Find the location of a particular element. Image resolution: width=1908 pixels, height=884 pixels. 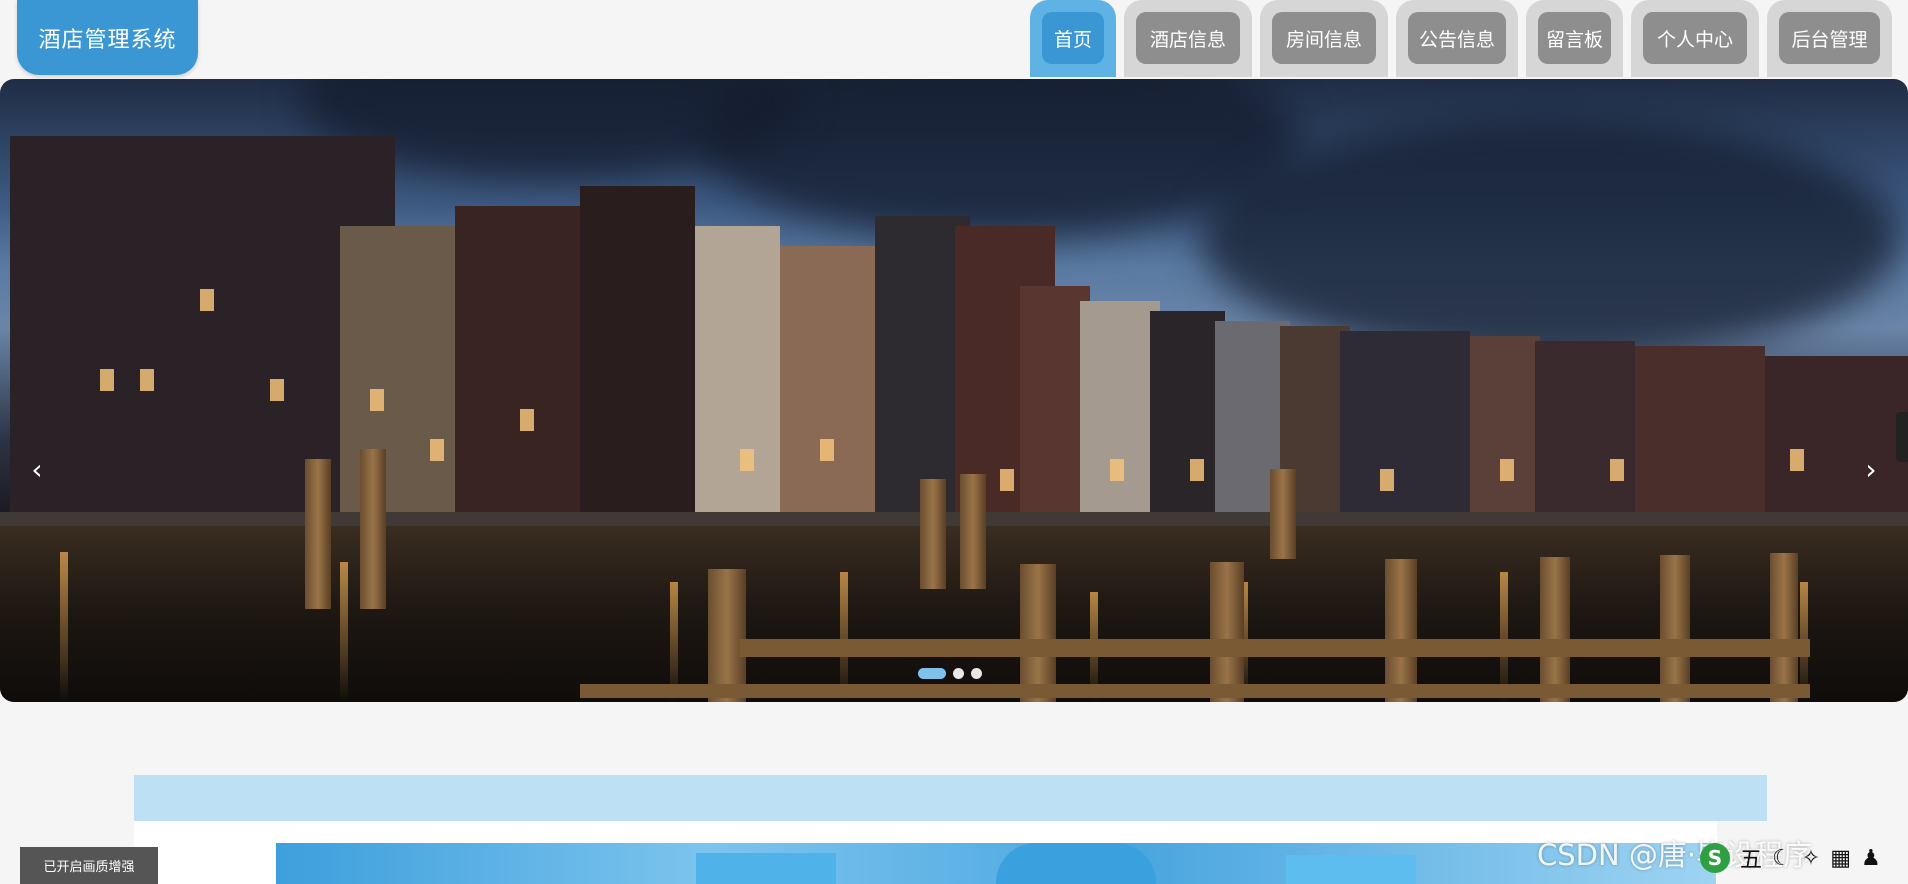

side-drawer-handle is located at coordinates (1902, 437).